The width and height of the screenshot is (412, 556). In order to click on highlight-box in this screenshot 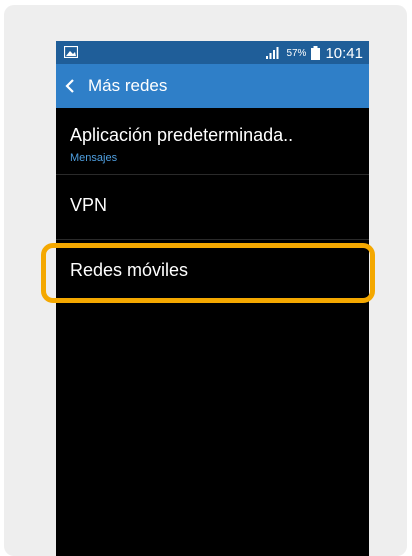, I will do `click(208, 273)`.